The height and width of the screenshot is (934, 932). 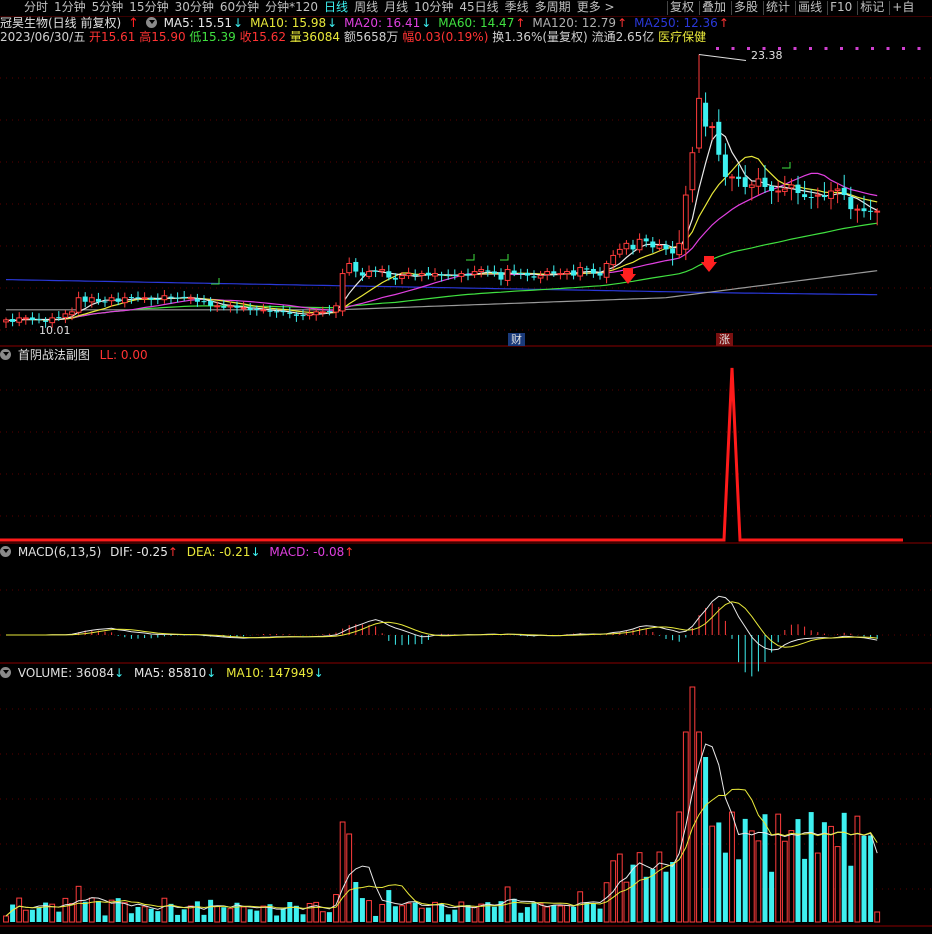 What do you see at coordinates (36, 8) in the screenshot?
I see `period-tab-0: 分时` at bounding box center [36, 8].